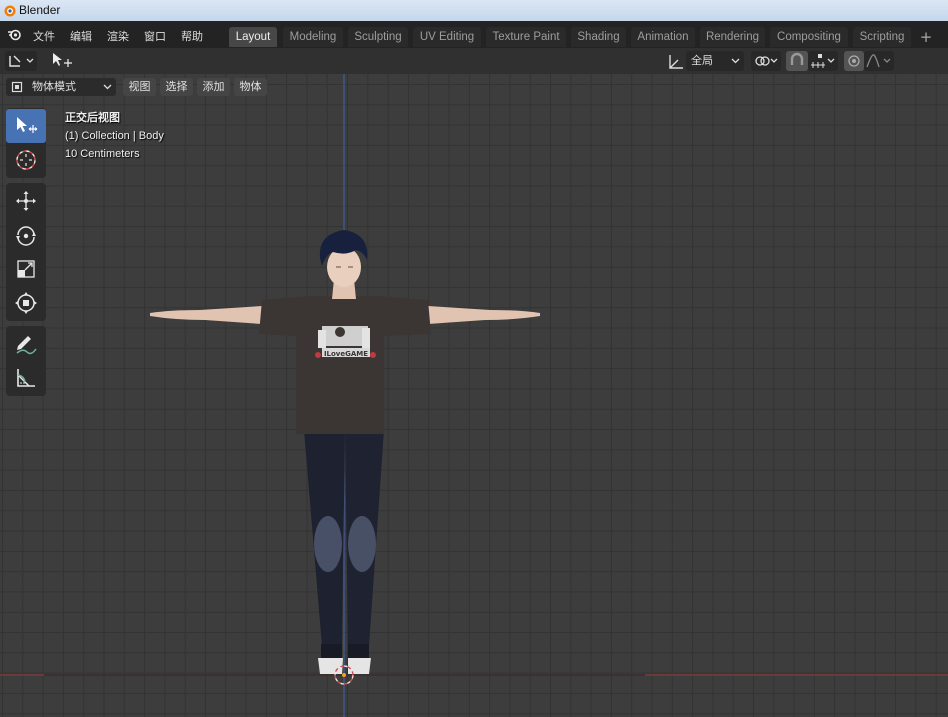 The width and height of the screenshot is (948, 717). Describe the element at coordinates (702, 60) in the screenshot. I see `transform-orientation-label: 全局` at that location.